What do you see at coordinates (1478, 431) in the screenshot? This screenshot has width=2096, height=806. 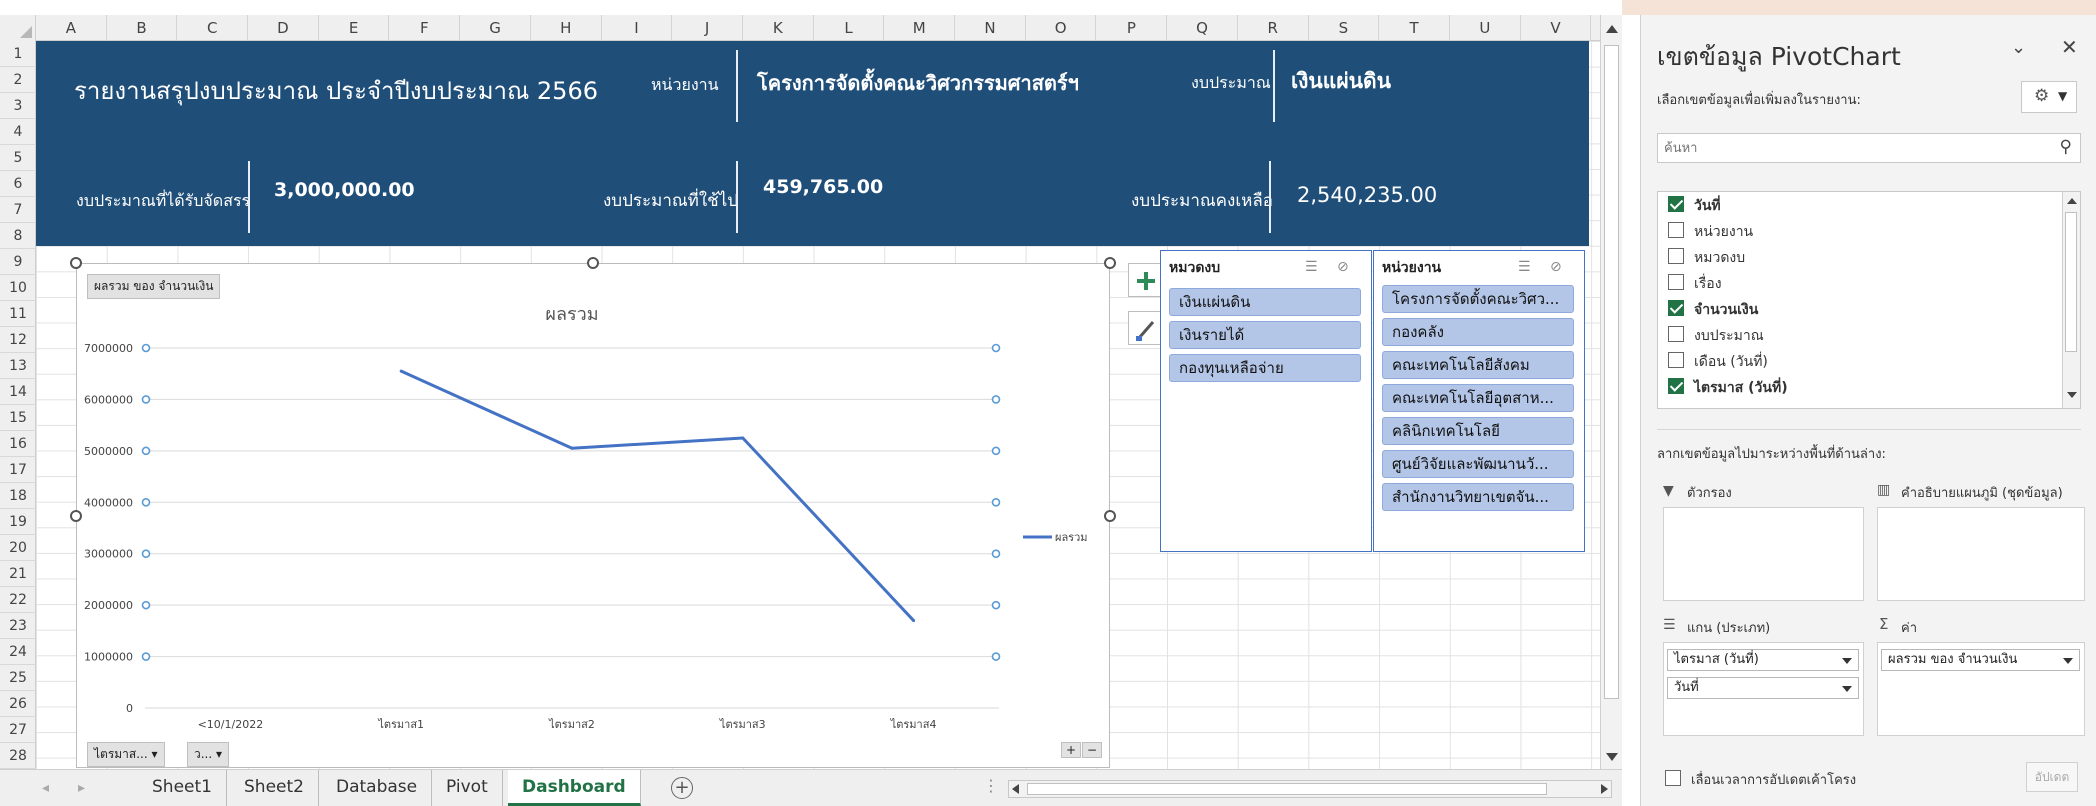 I see `slicer-item: คลินิกเทคโนโลยี` at bounding box center [1478, 431].